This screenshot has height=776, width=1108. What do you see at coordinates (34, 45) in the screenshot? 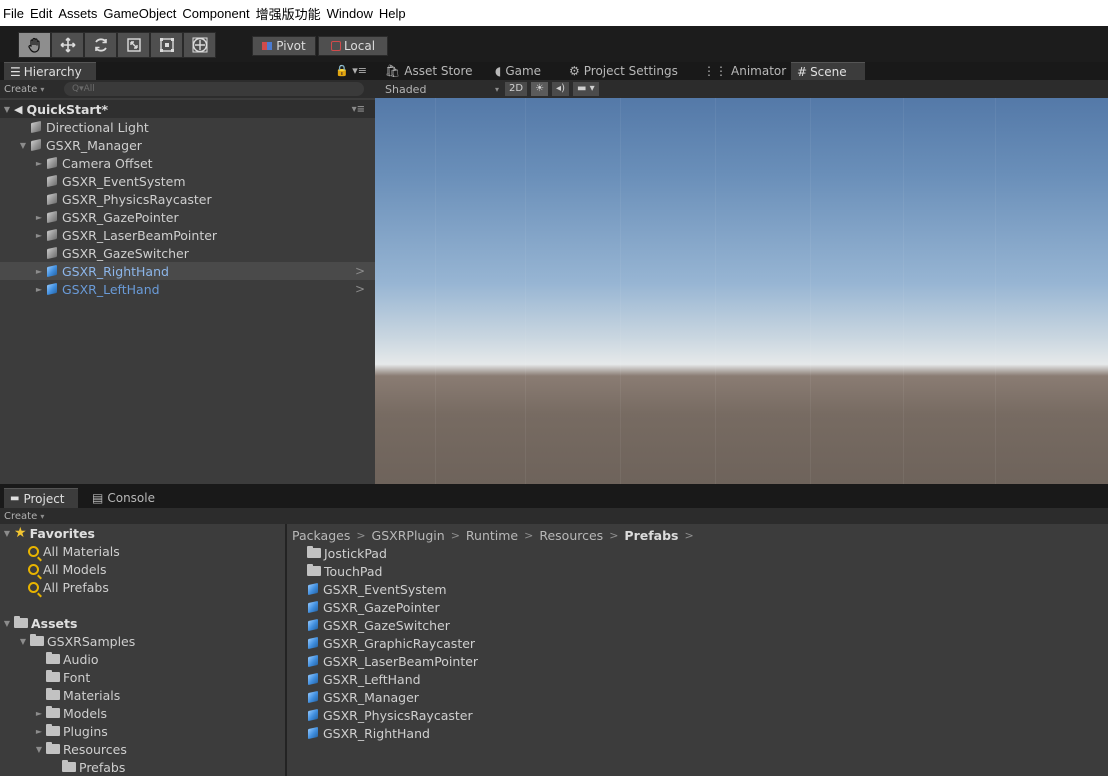
I see `hand-tool-button` at bounding box center [34, 45].